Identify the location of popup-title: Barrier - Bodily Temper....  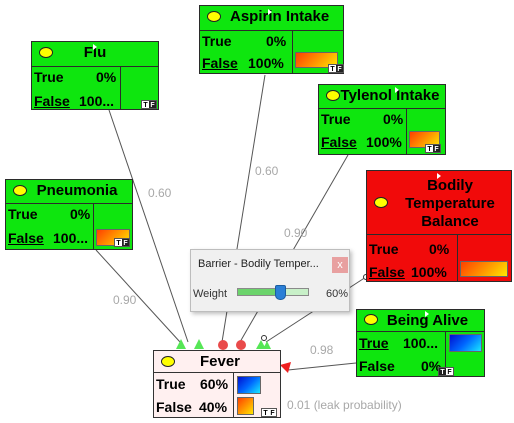
(258, 264).